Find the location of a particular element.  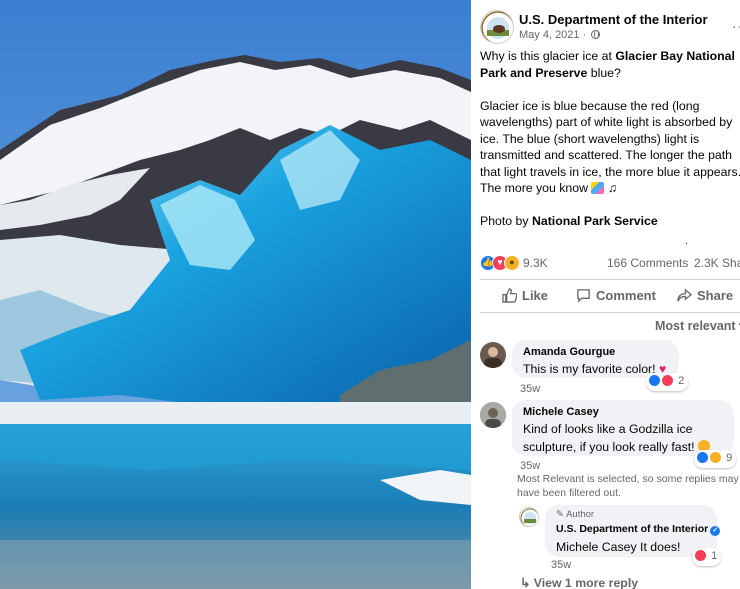

reply-author-name: U.S. Department of the Interior ✓ is located at coordinates (638, 529).